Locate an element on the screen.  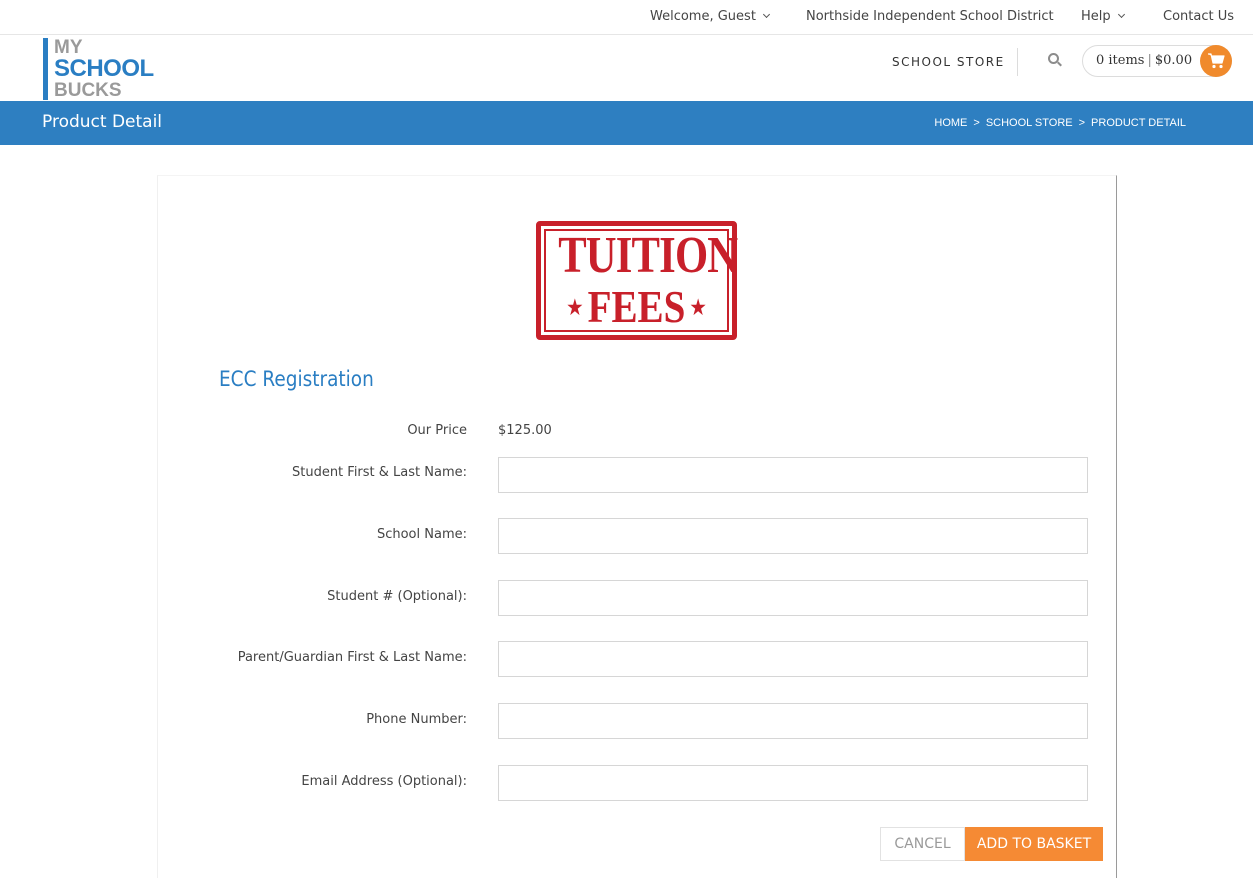
school-name-label: School Name: is located at coordinates (421, 534).